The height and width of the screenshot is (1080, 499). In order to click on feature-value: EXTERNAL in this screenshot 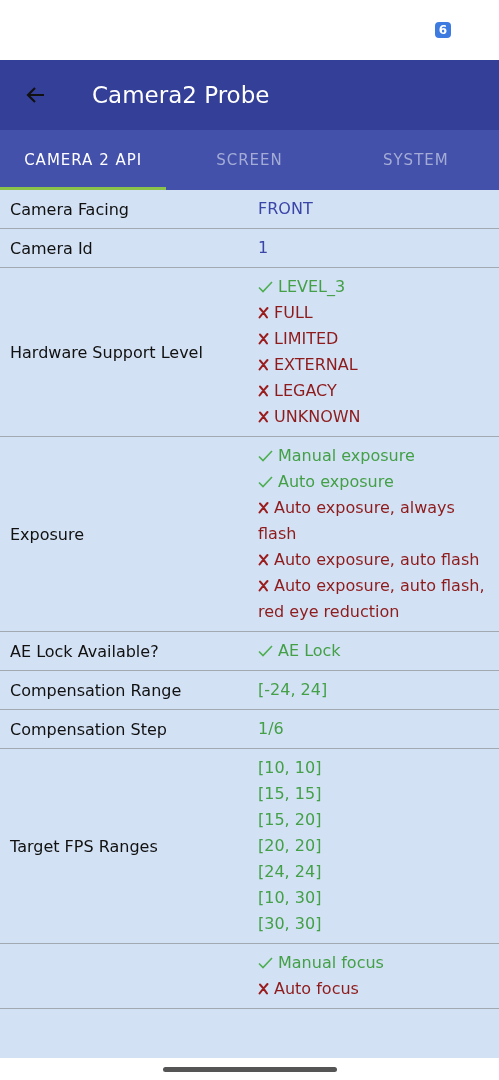, I will do `click(308, 364)`.